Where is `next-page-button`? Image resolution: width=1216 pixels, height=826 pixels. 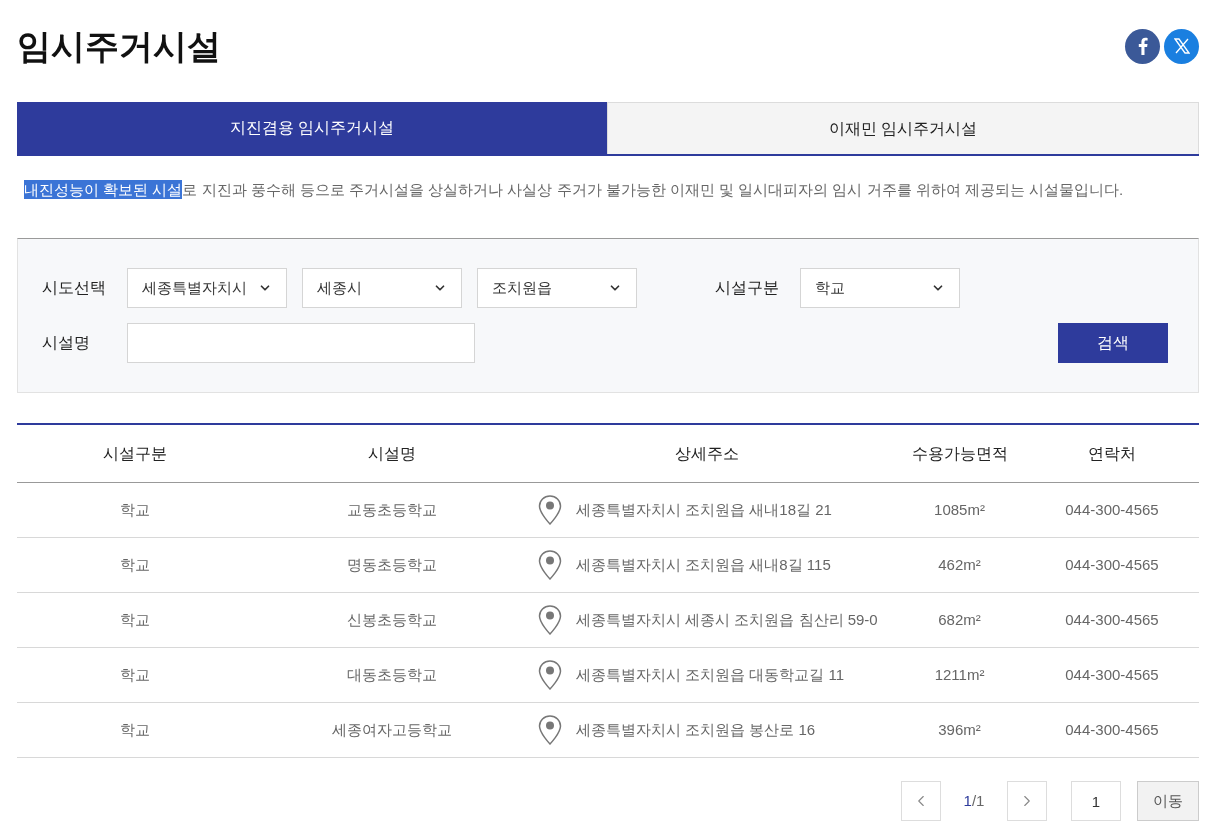 next-page-button is located at coordinates (1027, 801).